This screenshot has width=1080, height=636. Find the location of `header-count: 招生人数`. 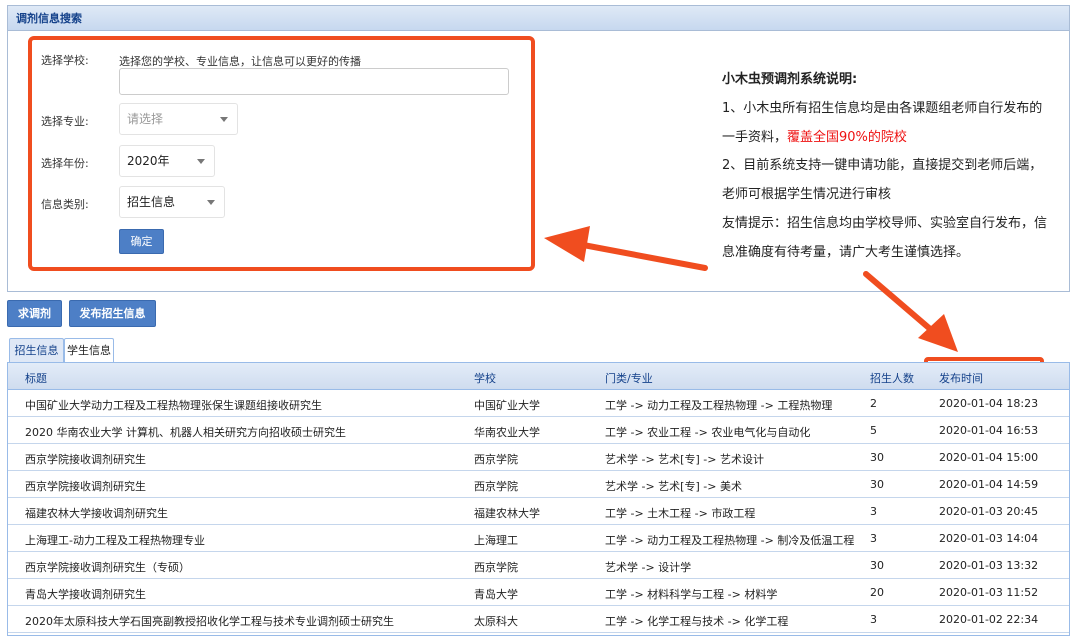

header-count: 招生人数 is located at coordinates (892, 378).